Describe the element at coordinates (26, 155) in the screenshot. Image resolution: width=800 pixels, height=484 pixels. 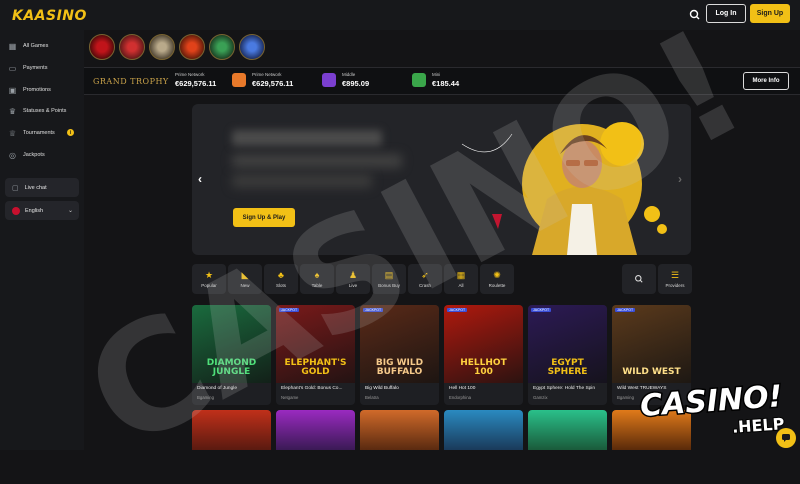
I see `sidebar-item-jackpots: ◎ Jackpots` at that location.